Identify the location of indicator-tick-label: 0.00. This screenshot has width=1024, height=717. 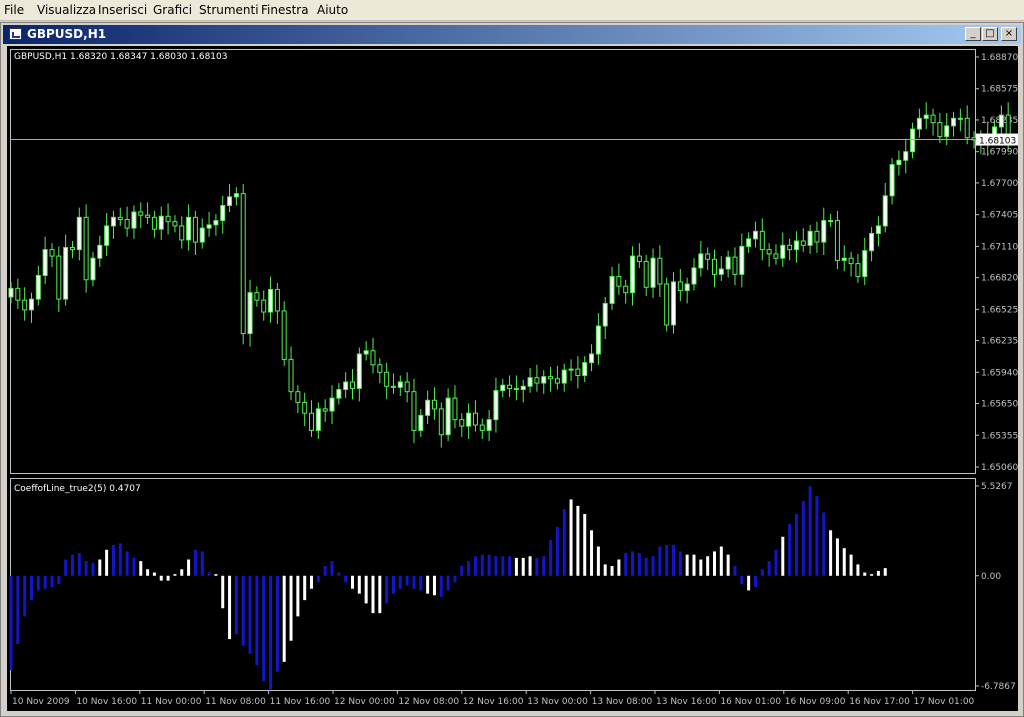
(991, 577).